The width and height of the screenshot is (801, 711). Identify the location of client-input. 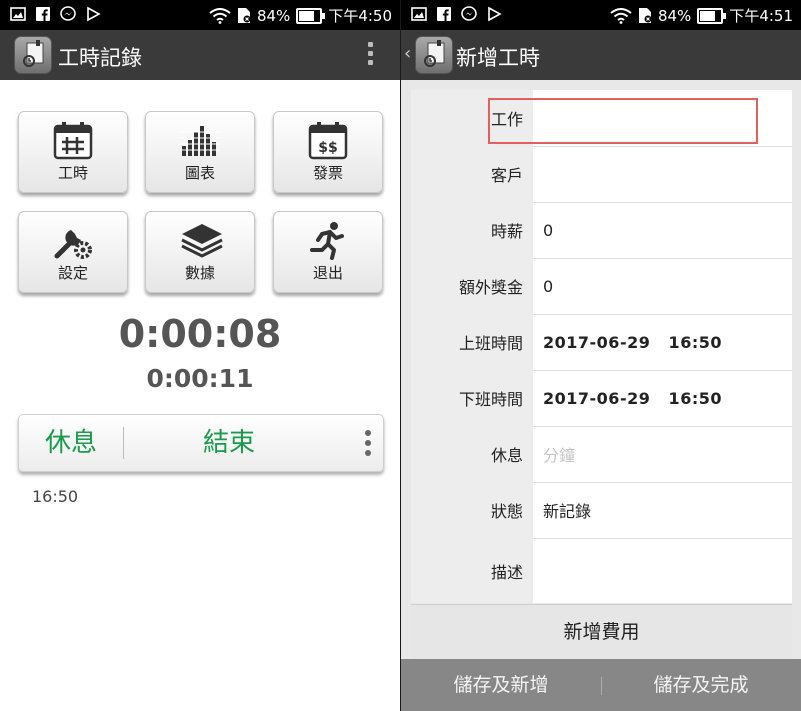
(662, 174).